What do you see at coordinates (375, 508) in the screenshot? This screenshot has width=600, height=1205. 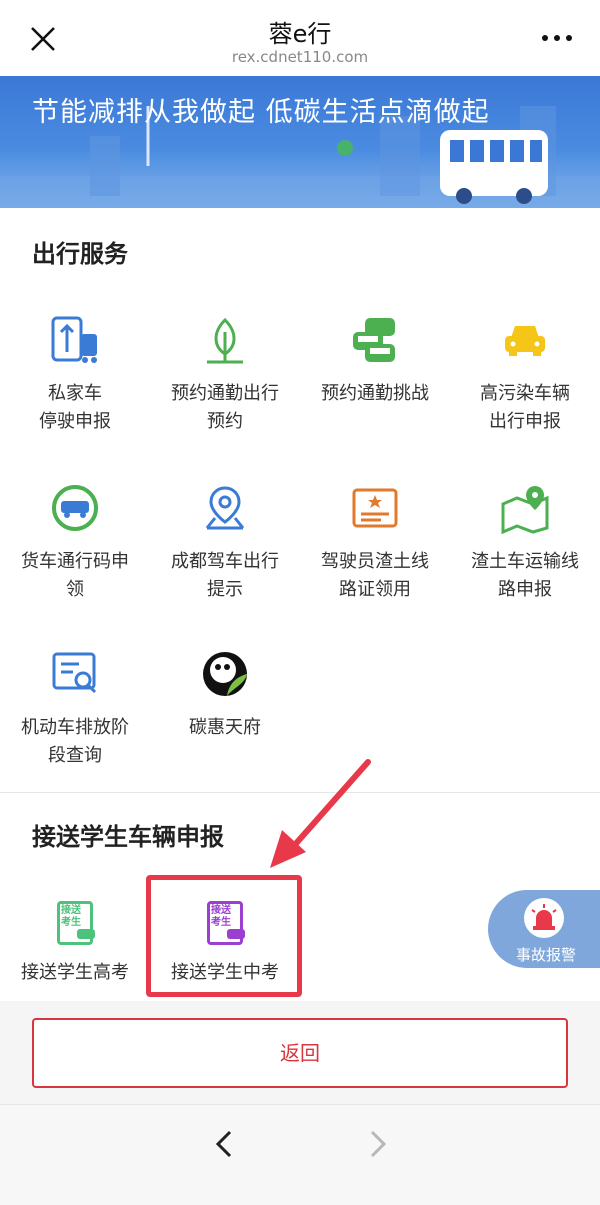 I see `id-card-icon` at bounding box center [375, 508].